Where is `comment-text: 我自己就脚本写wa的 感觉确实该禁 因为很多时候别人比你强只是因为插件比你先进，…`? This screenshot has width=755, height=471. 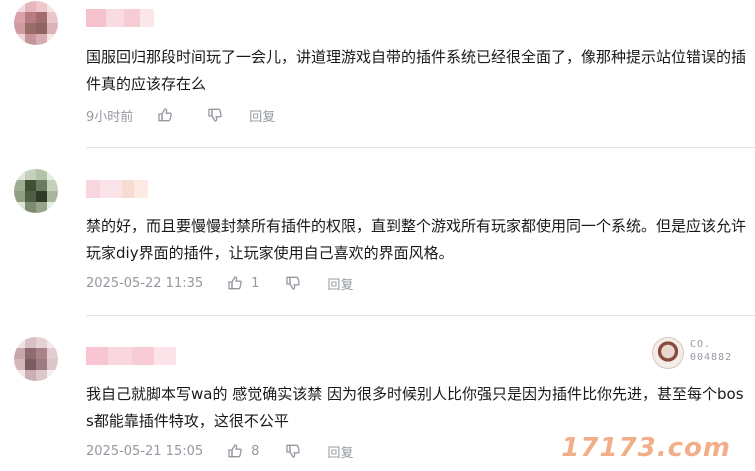 comment-text: 我自己就脚本写wa的 感觉确实该禁 因为很多时候别人比你强只是因为插件比你先进，… is located at coordinates (415, 407).